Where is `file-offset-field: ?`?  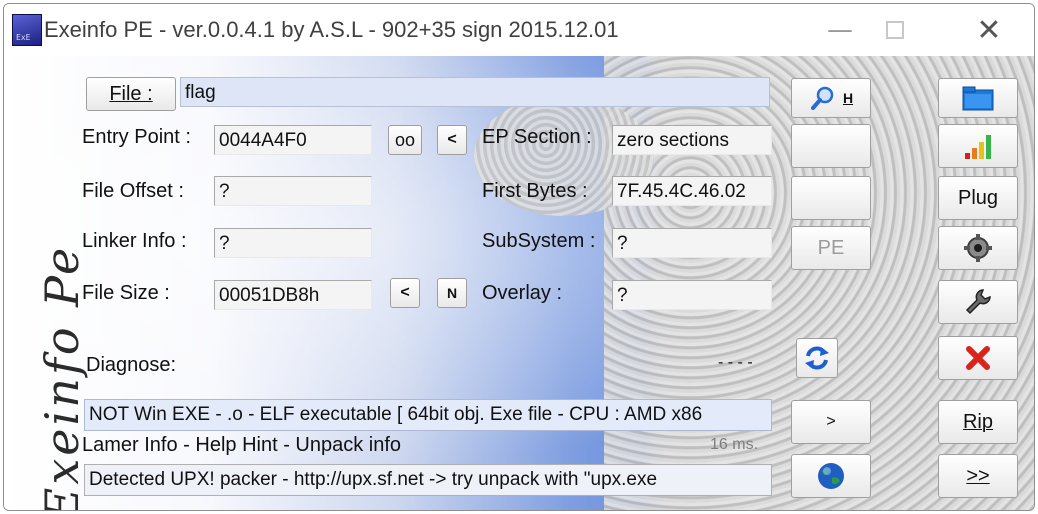
file-offset-field: ? is located at coordinates (293, 191).